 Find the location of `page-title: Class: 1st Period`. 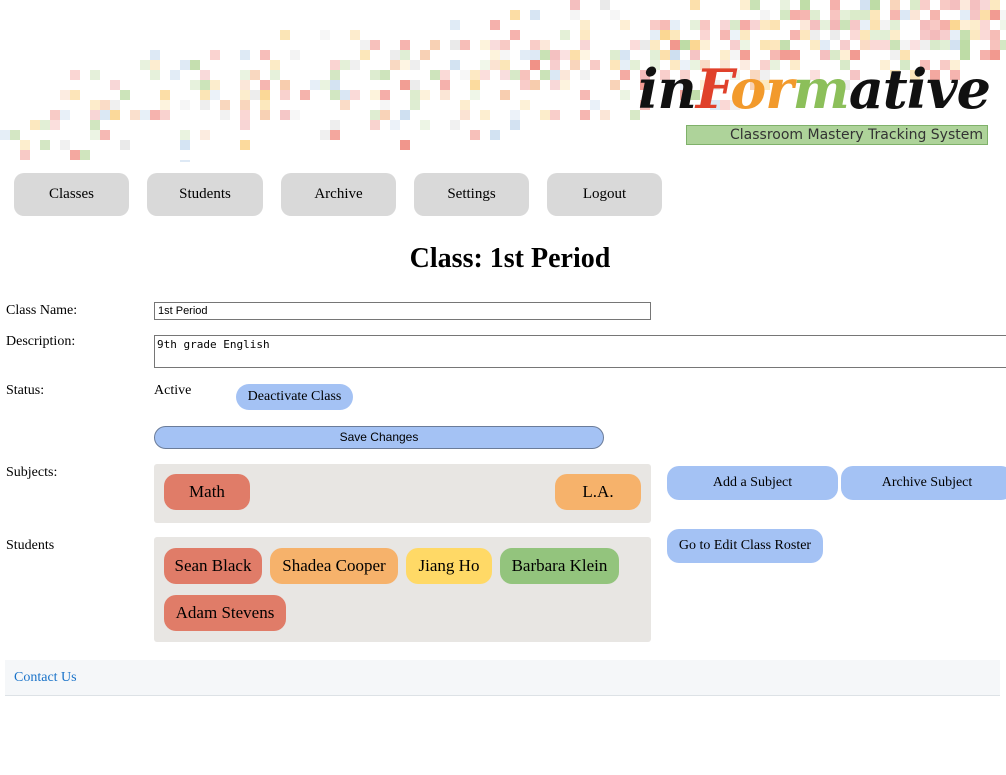

page-title: Class: 1st Period is located at coordinates (510, 258).